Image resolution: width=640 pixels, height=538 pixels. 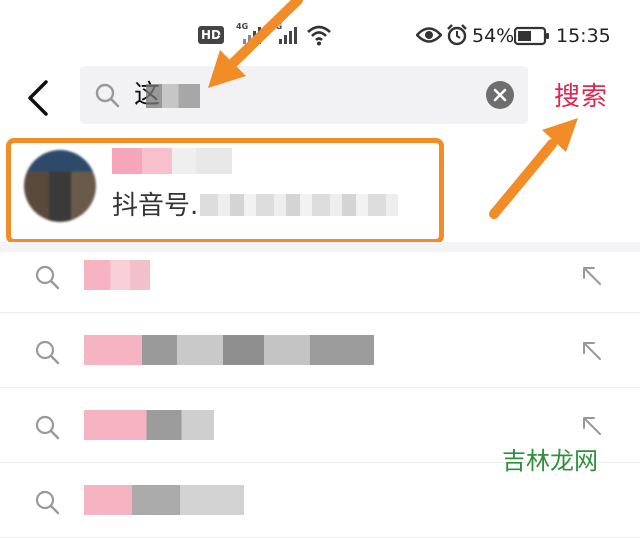 What do you see at coordinates (583, 36) in the screenshot?
I see `clock-time: 15:35` at bounding box center [583, 36].